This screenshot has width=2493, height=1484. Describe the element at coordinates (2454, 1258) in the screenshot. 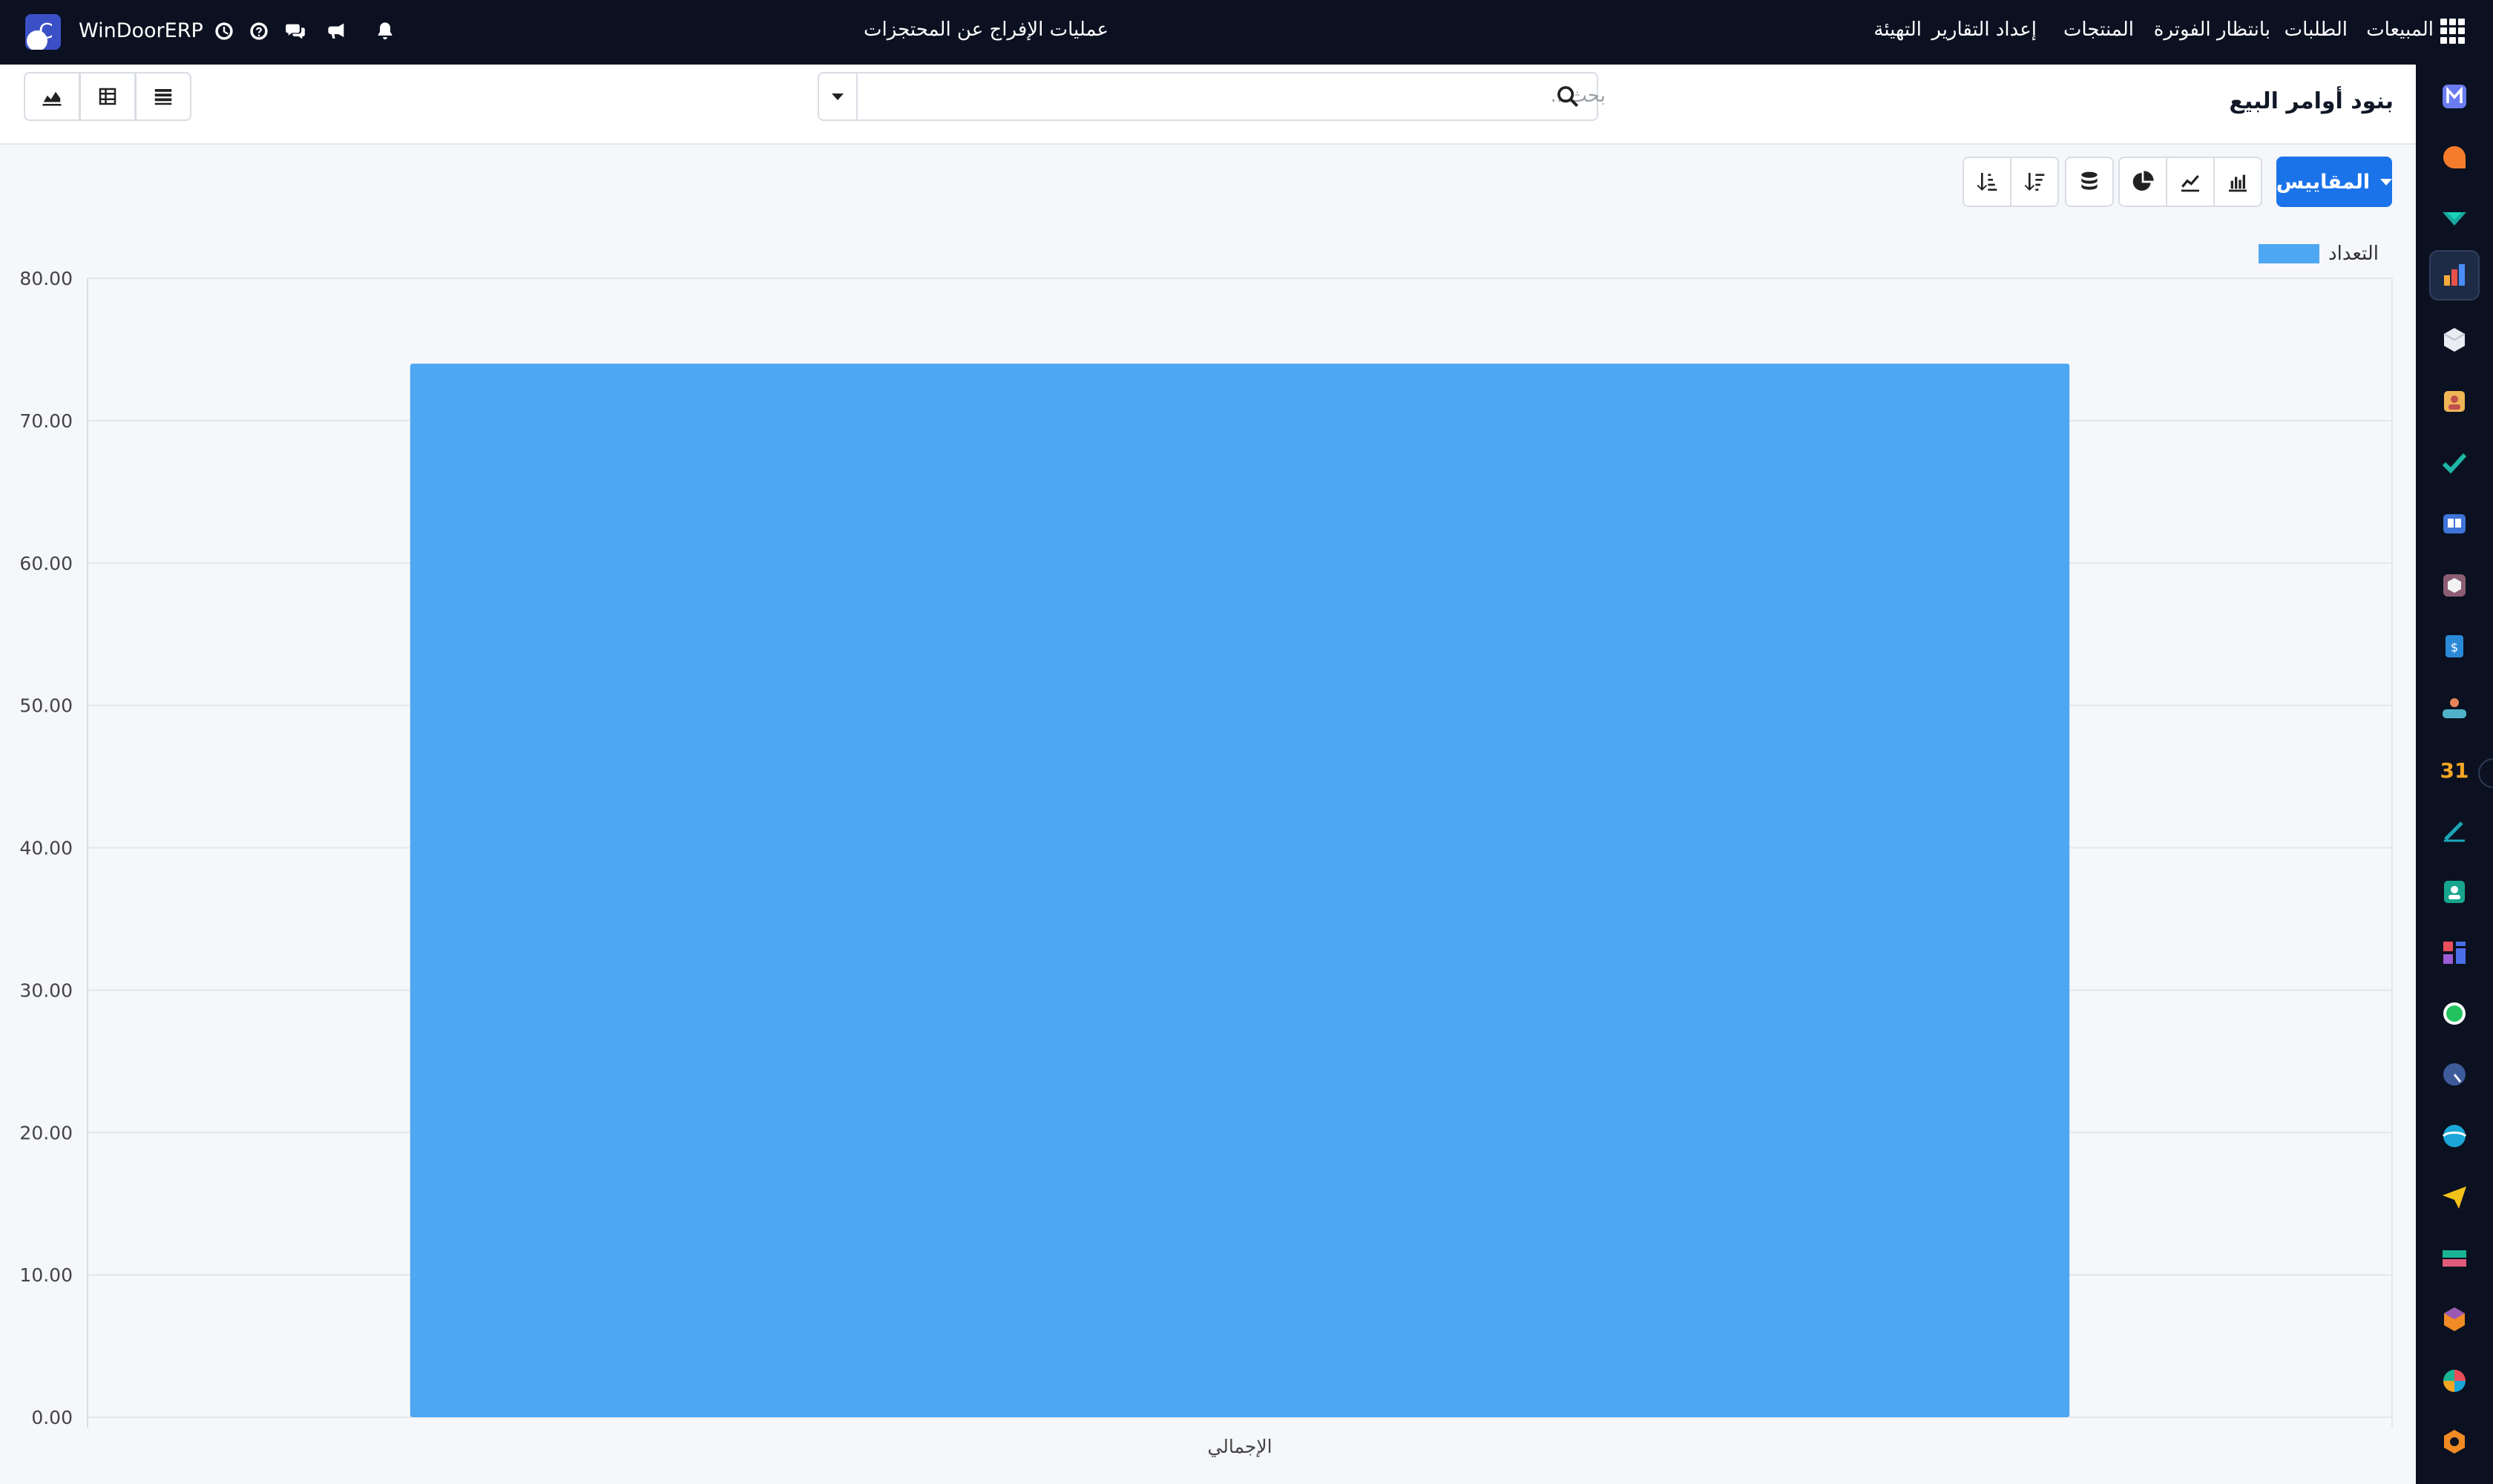

I see `payroll-app-icon` at that location.